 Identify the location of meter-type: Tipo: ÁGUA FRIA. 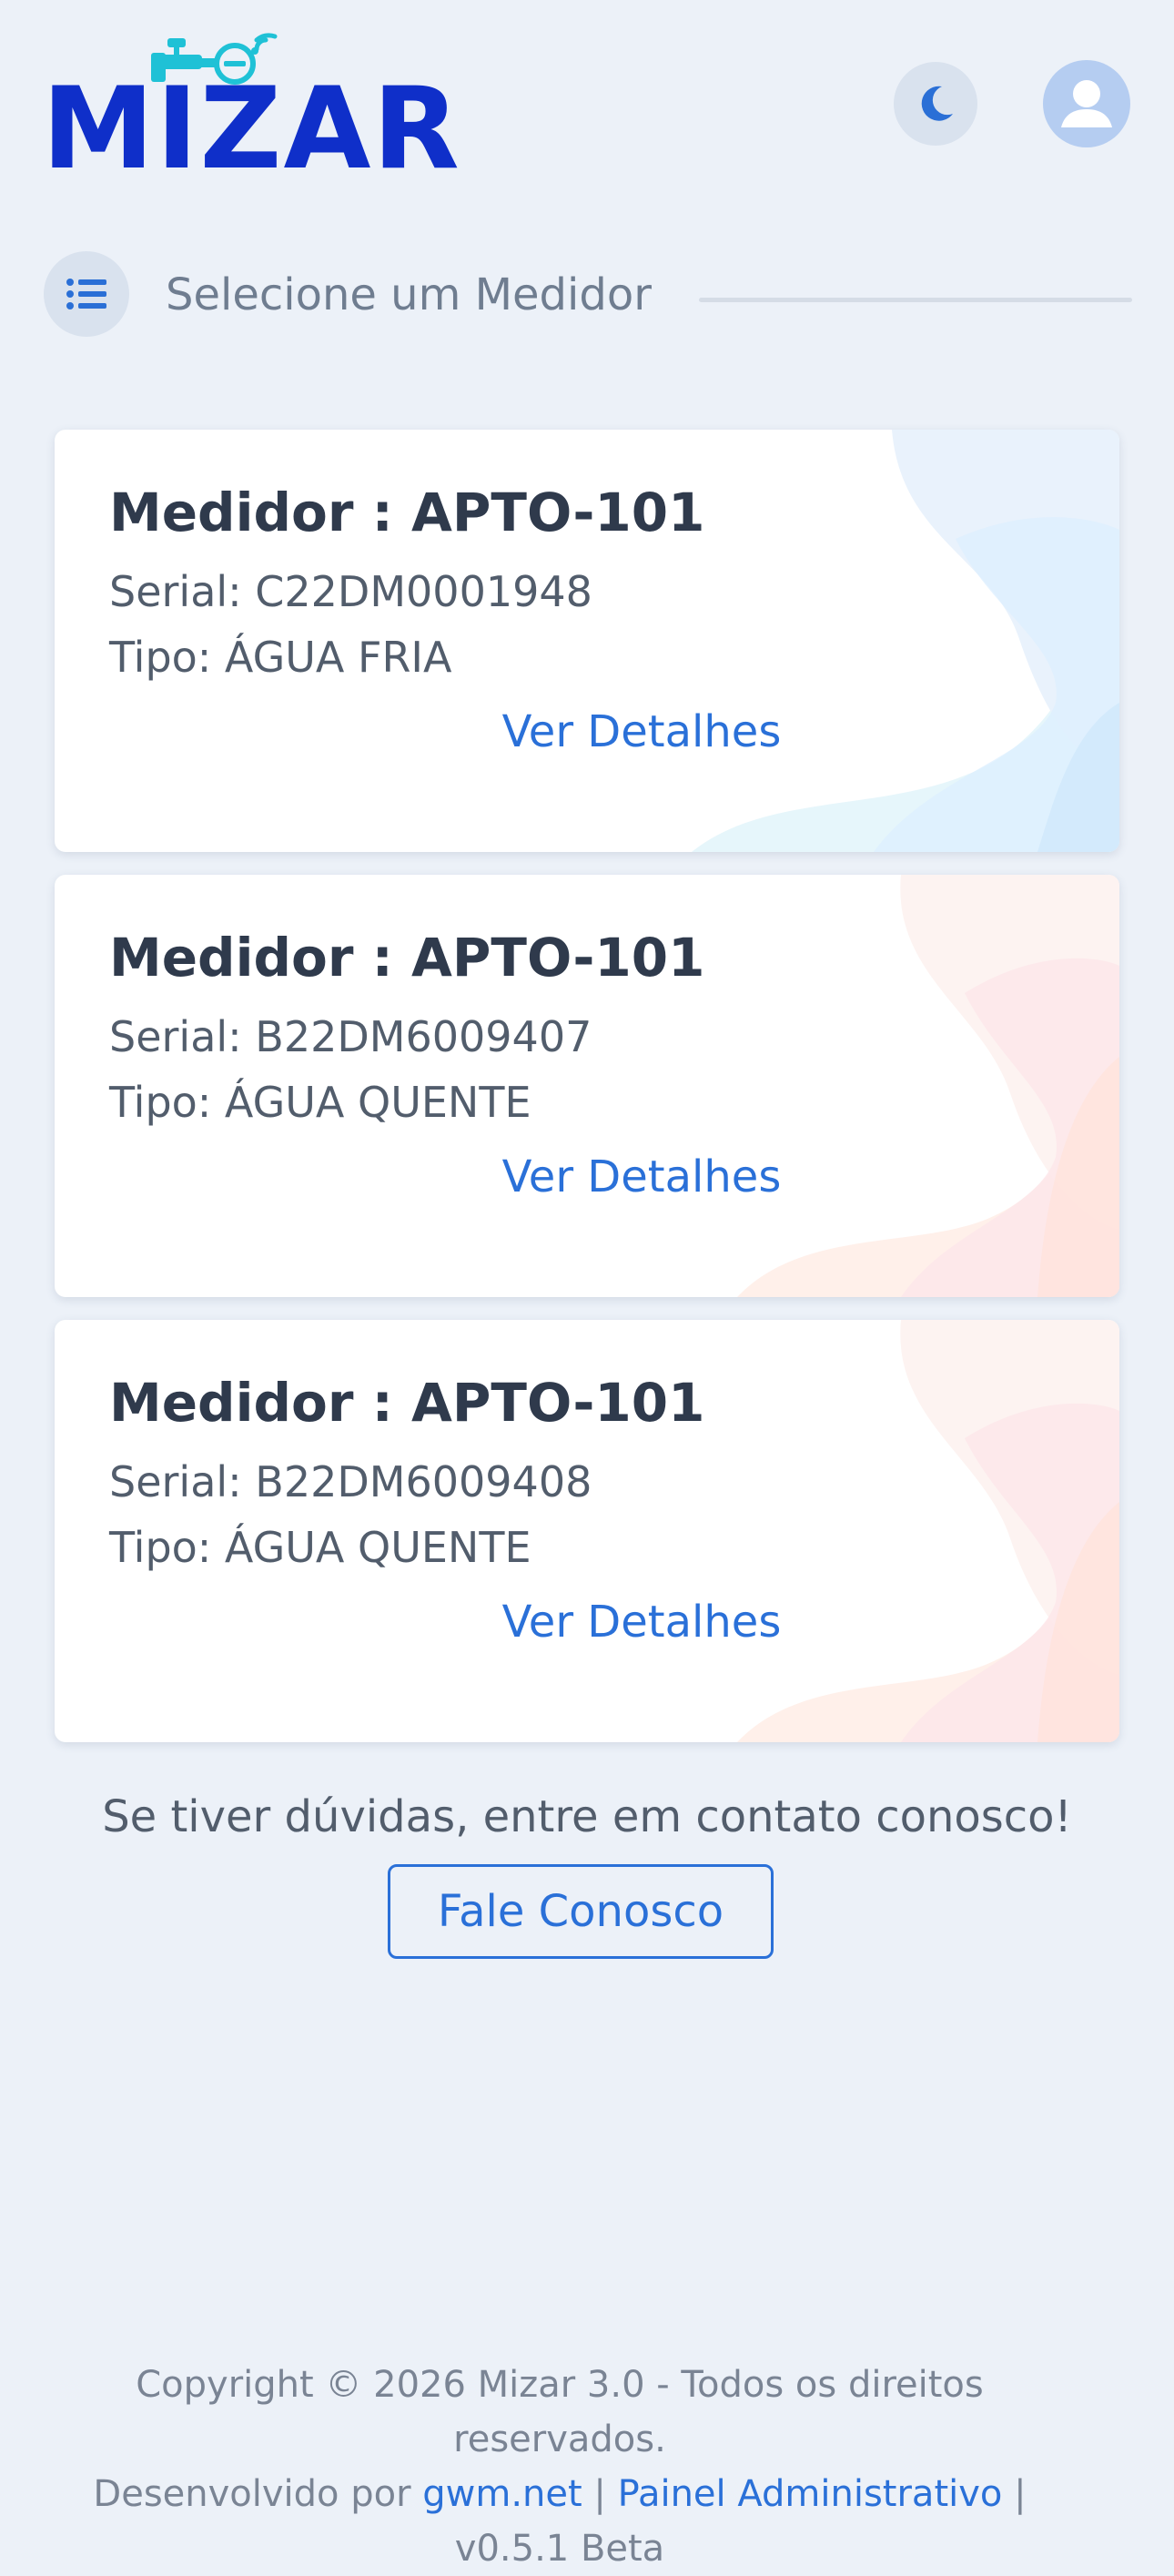
(280, 657).